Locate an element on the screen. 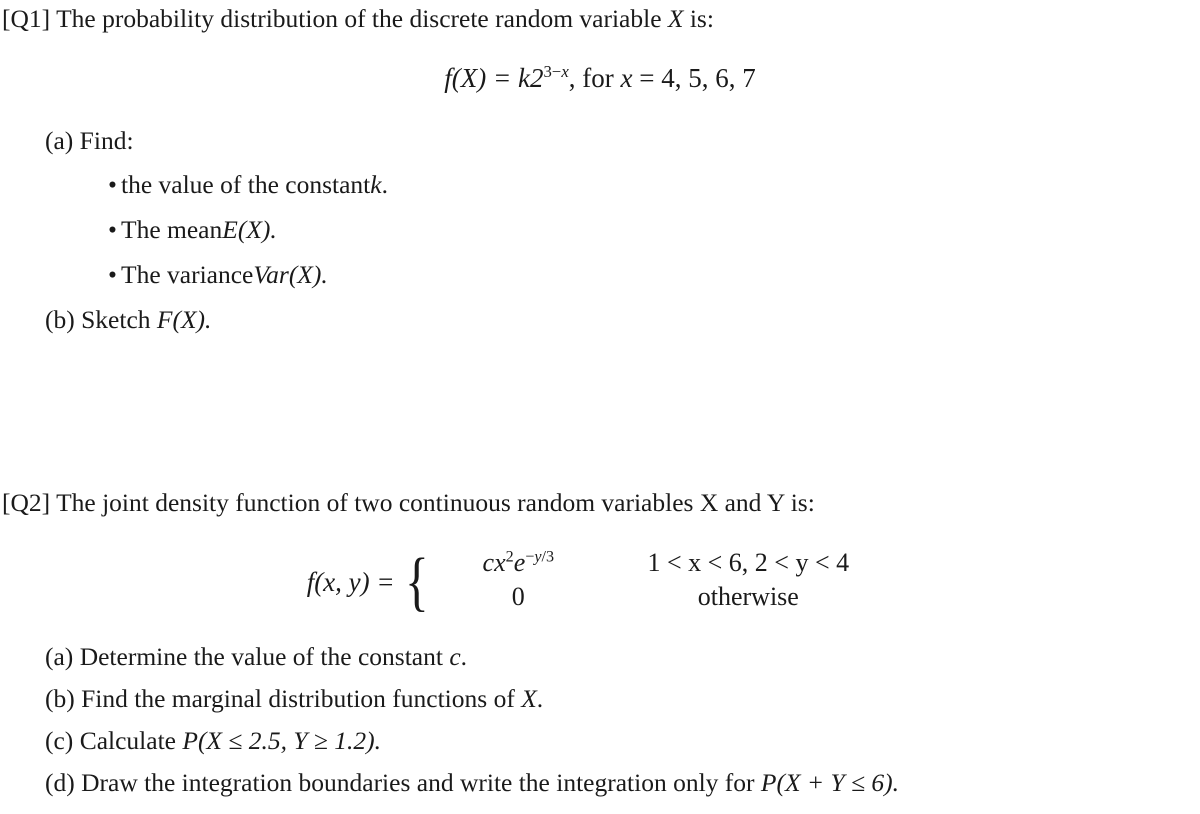 The width and height of the screenshot is (1200, 814). q1-exponent-minus: − is located at coordinates (556, 71).